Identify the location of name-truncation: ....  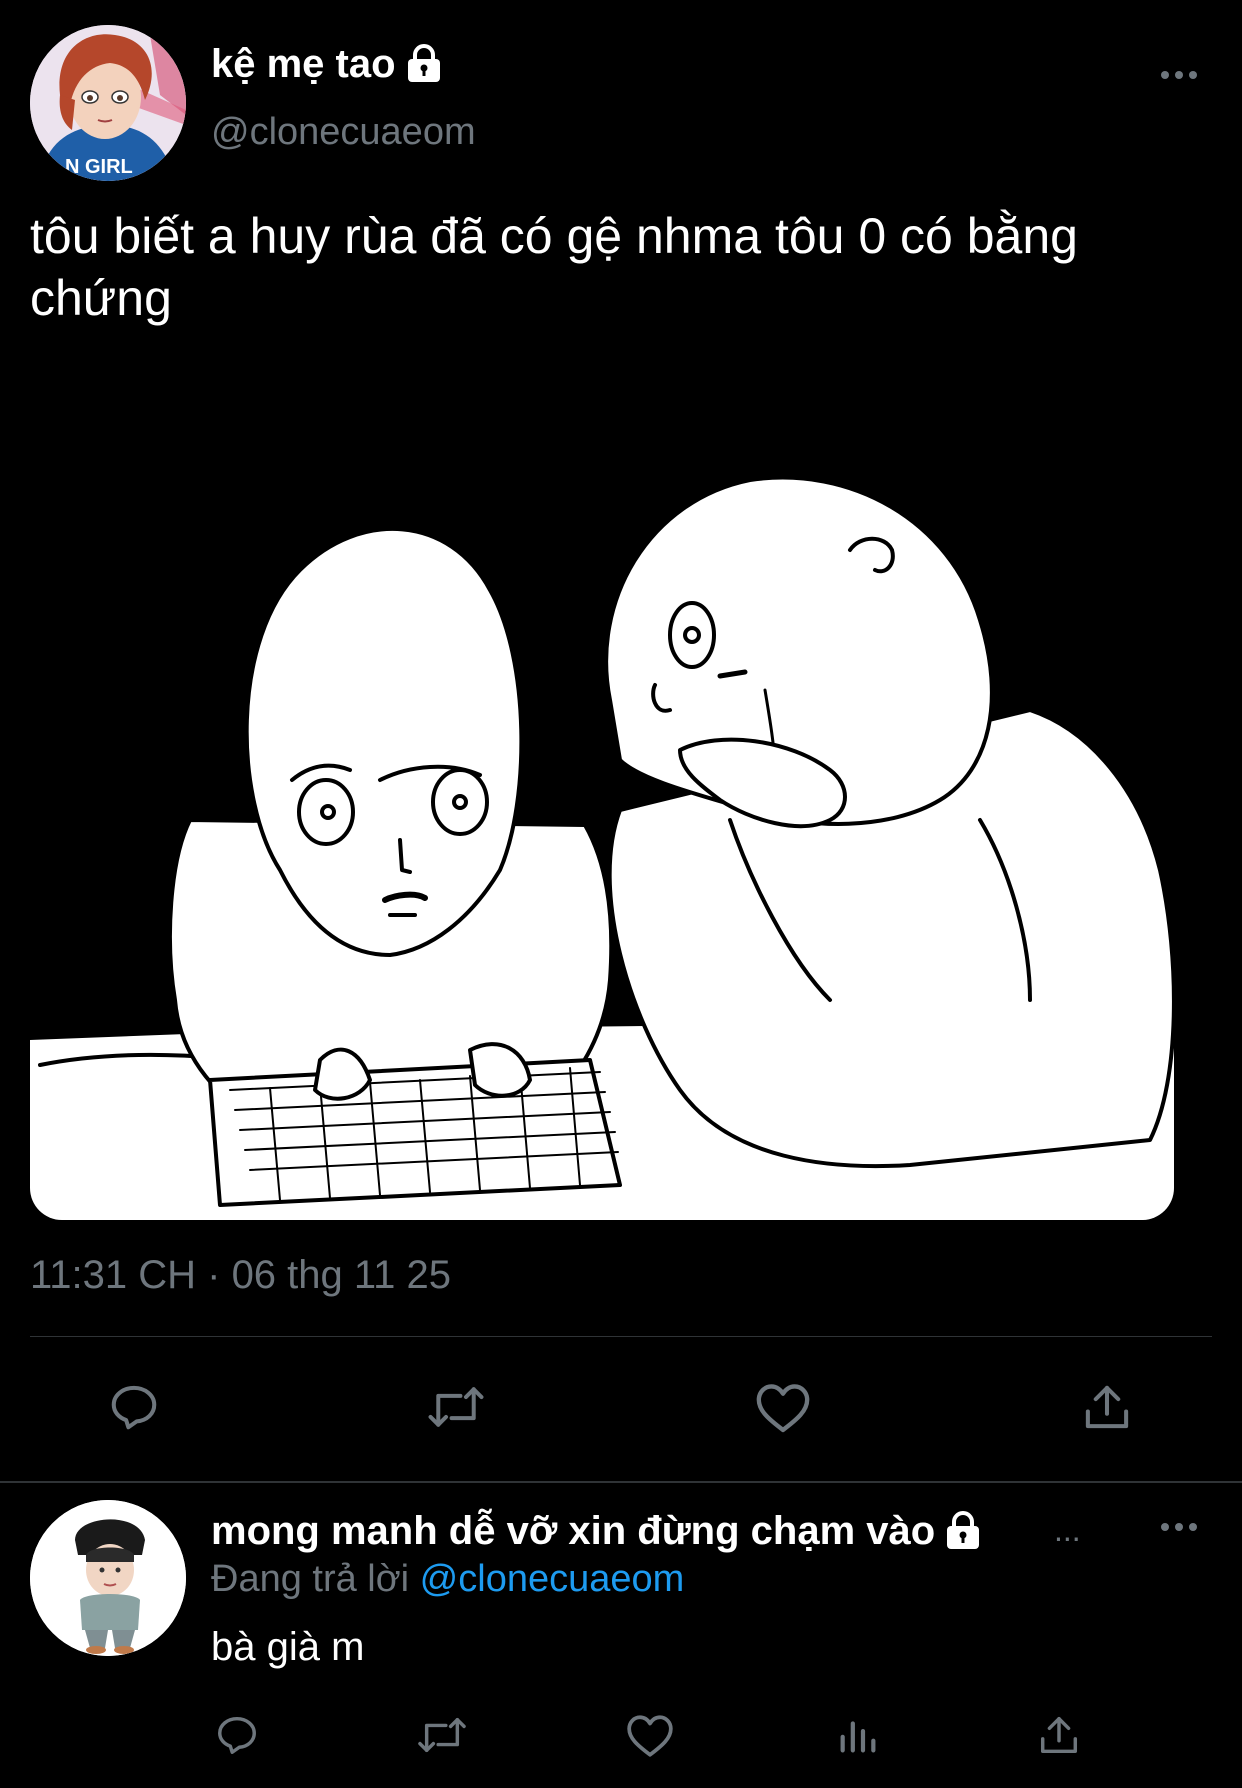
(1067, 1530).